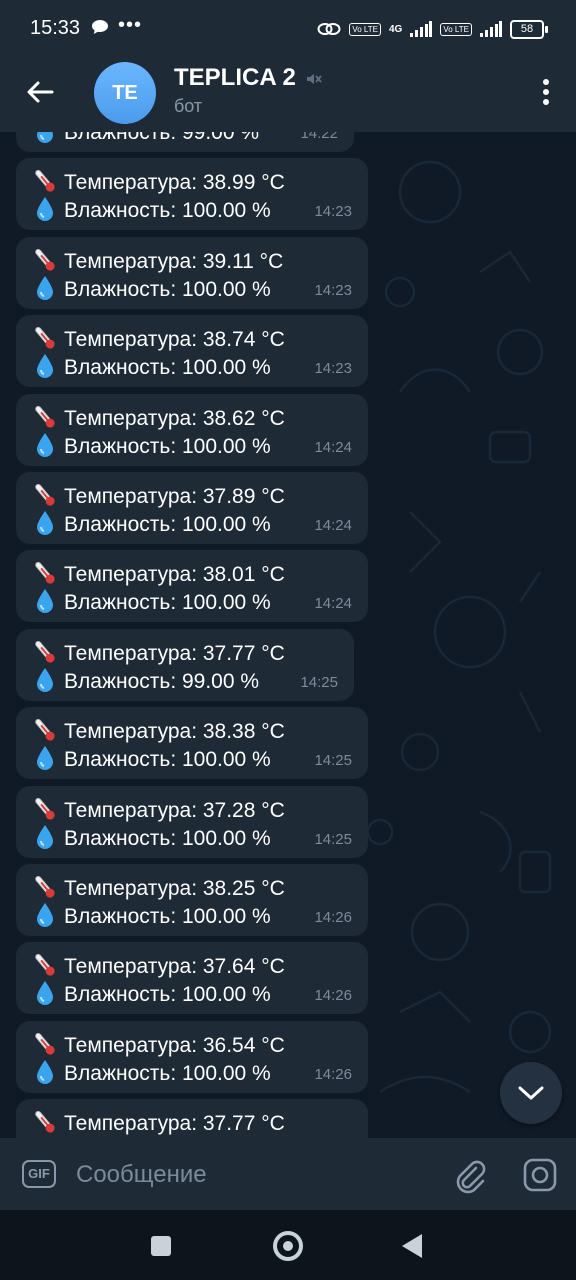  I want to click on temperature-line: Температура: 36.54 °C, so click(158, 1044).